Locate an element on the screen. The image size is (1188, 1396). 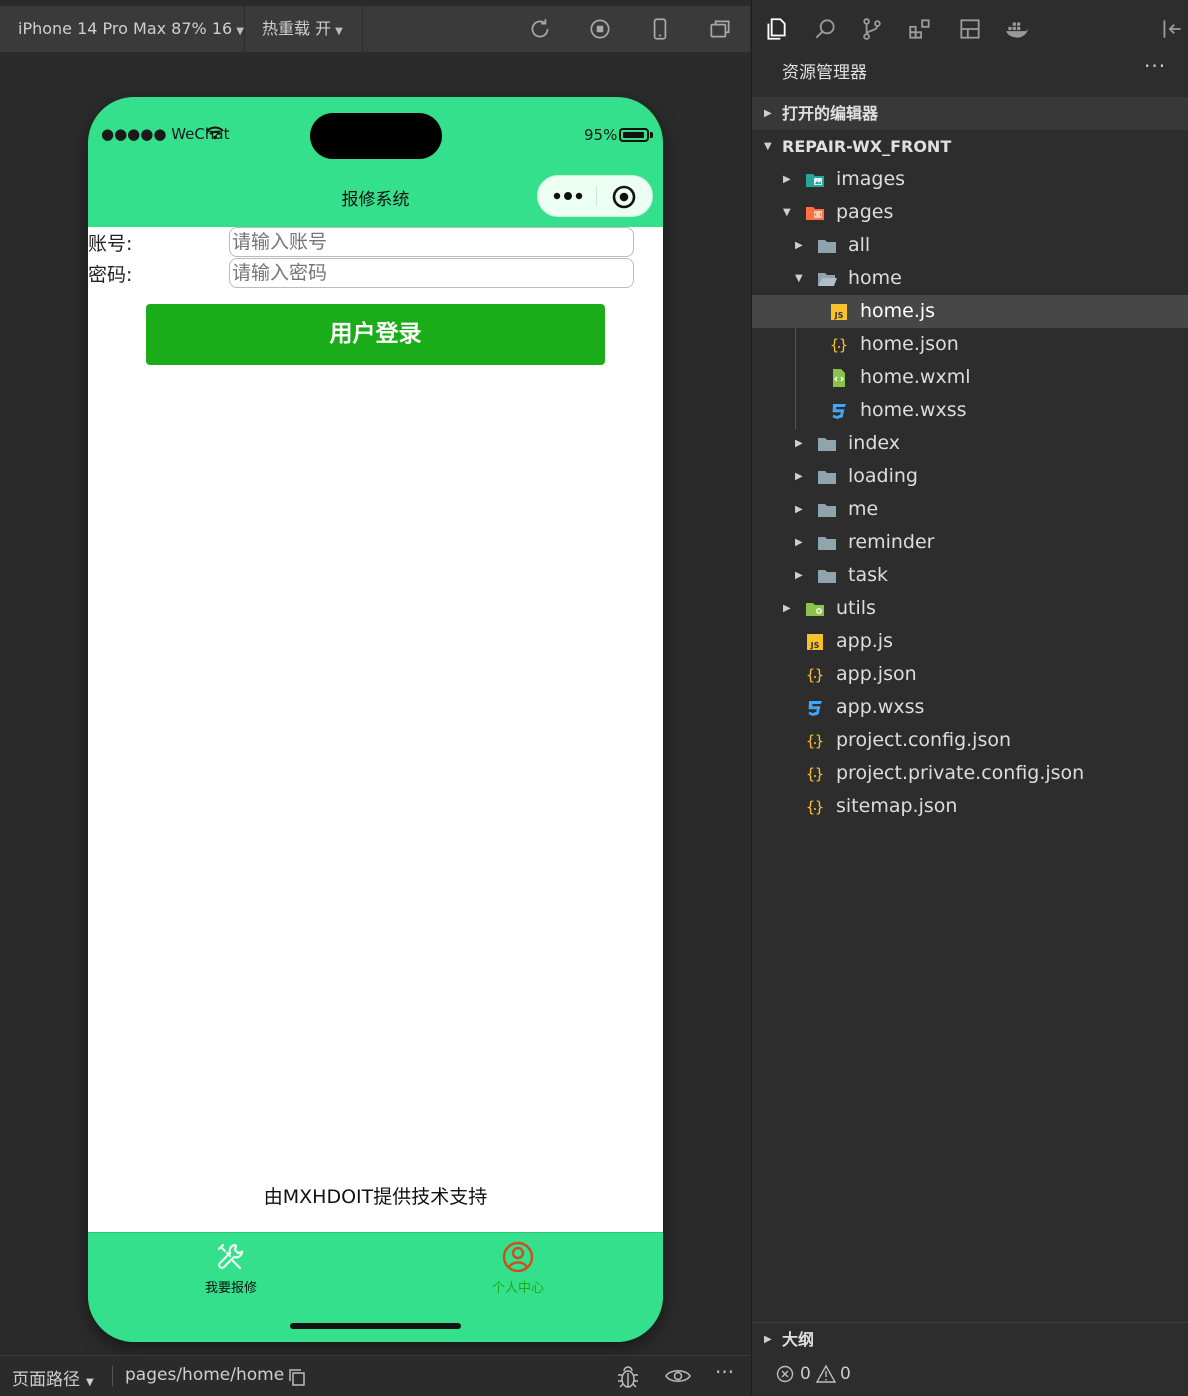
tree-item-app-js: JS app.js is located at coordinates (970, 641).